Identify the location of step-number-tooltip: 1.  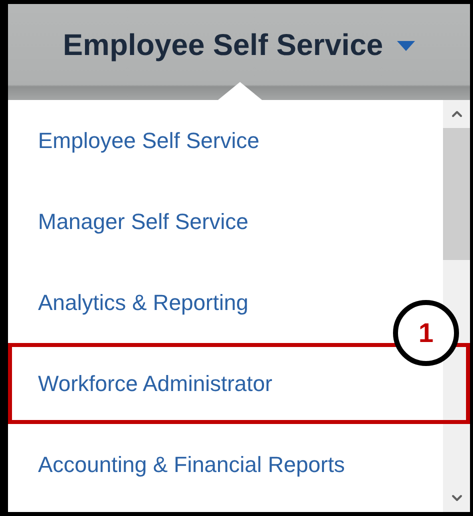
(426, 333).